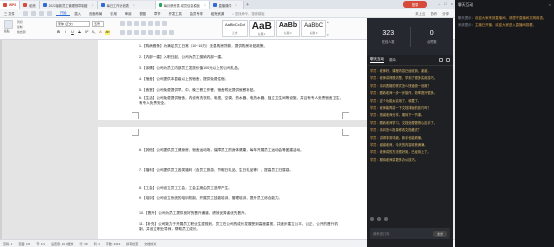 This screenshot has height=247, width=554. I want to click on close-window-icon: ×, so click(452, 3).